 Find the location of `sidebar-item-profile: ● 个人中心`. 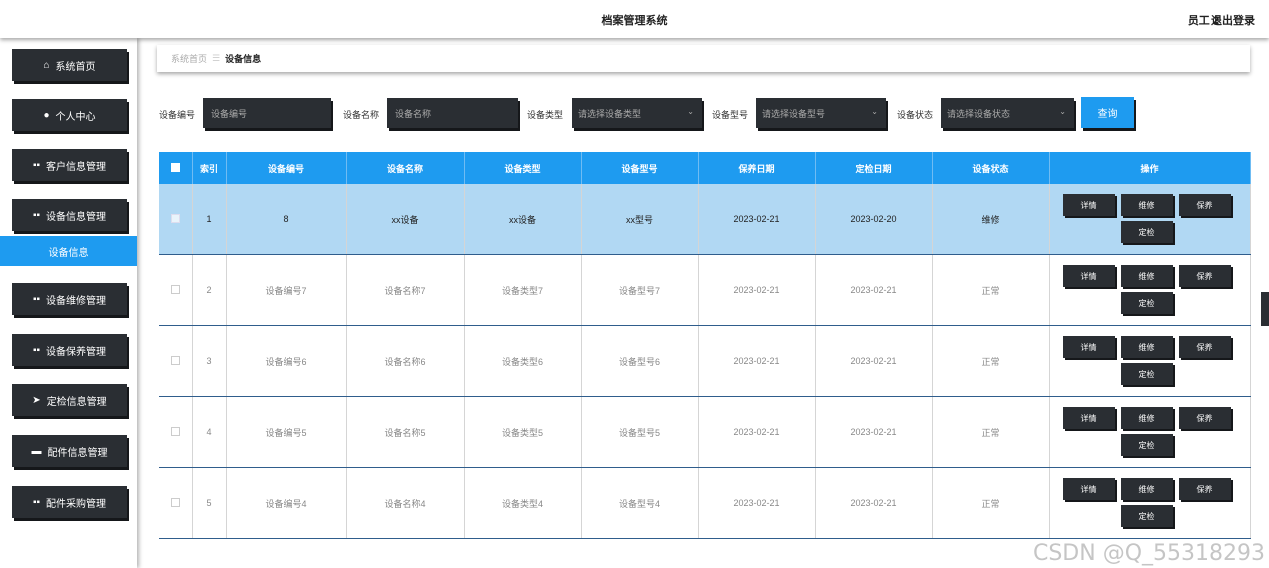

sidebar-item-profile: ● 个人中心 is located at coordinates (69, 115).